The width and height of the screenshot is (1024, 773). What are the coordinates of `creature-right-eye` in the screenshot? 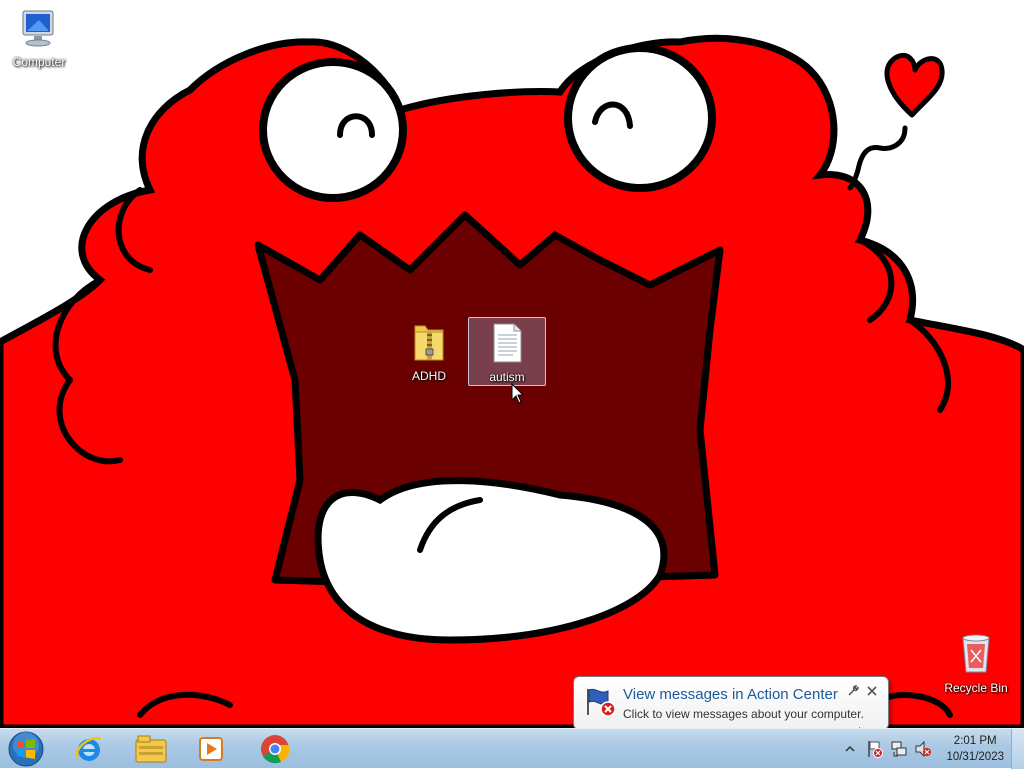 It's located at (640, 118).